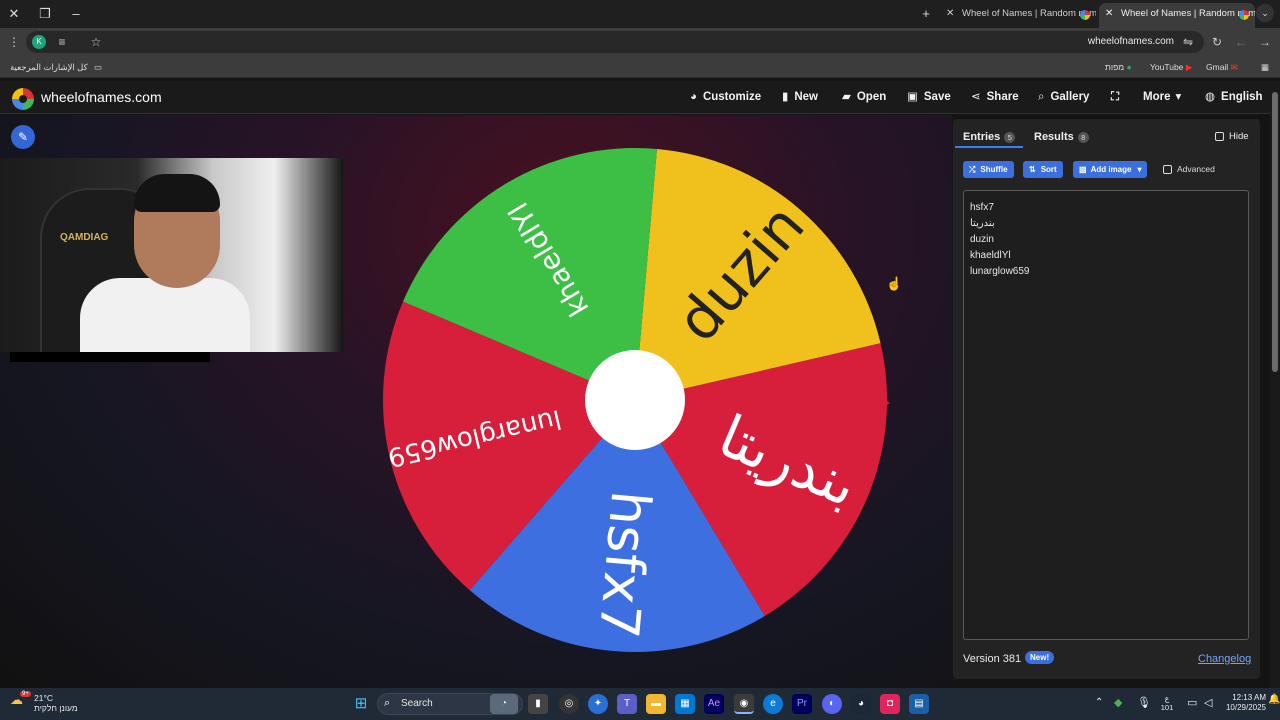 The height and width of the screenshot is (720, 1280). Describe the element at coordinates (1265, 42) in the screenshot. I see `forward-arrow-icon: →` at that location.